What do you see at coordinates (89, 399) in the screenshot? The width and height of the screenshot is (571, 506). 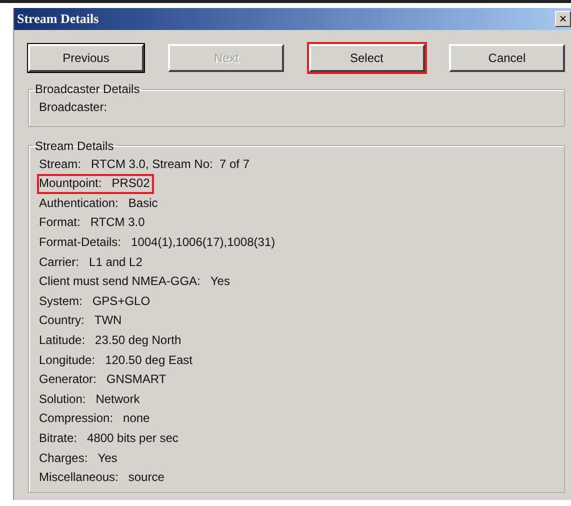 I see `detail-line: Solution: Network` at bounding box center [89, 399].